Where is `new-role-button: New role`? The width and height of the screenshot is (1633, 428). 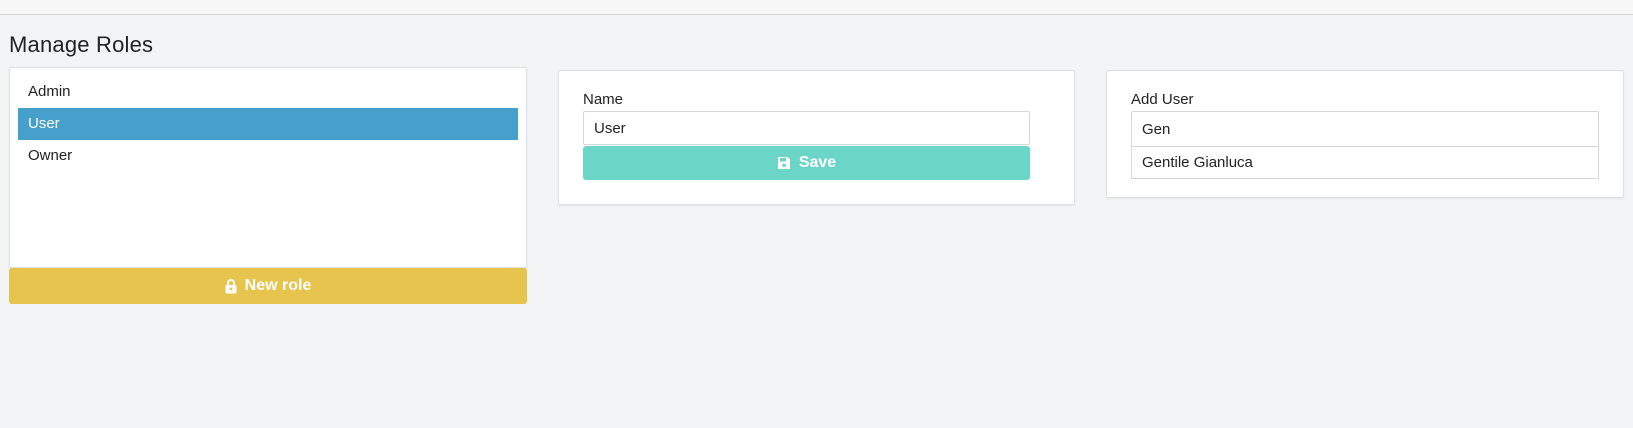 new-role-button: New role is located at coordinates (268, 286).